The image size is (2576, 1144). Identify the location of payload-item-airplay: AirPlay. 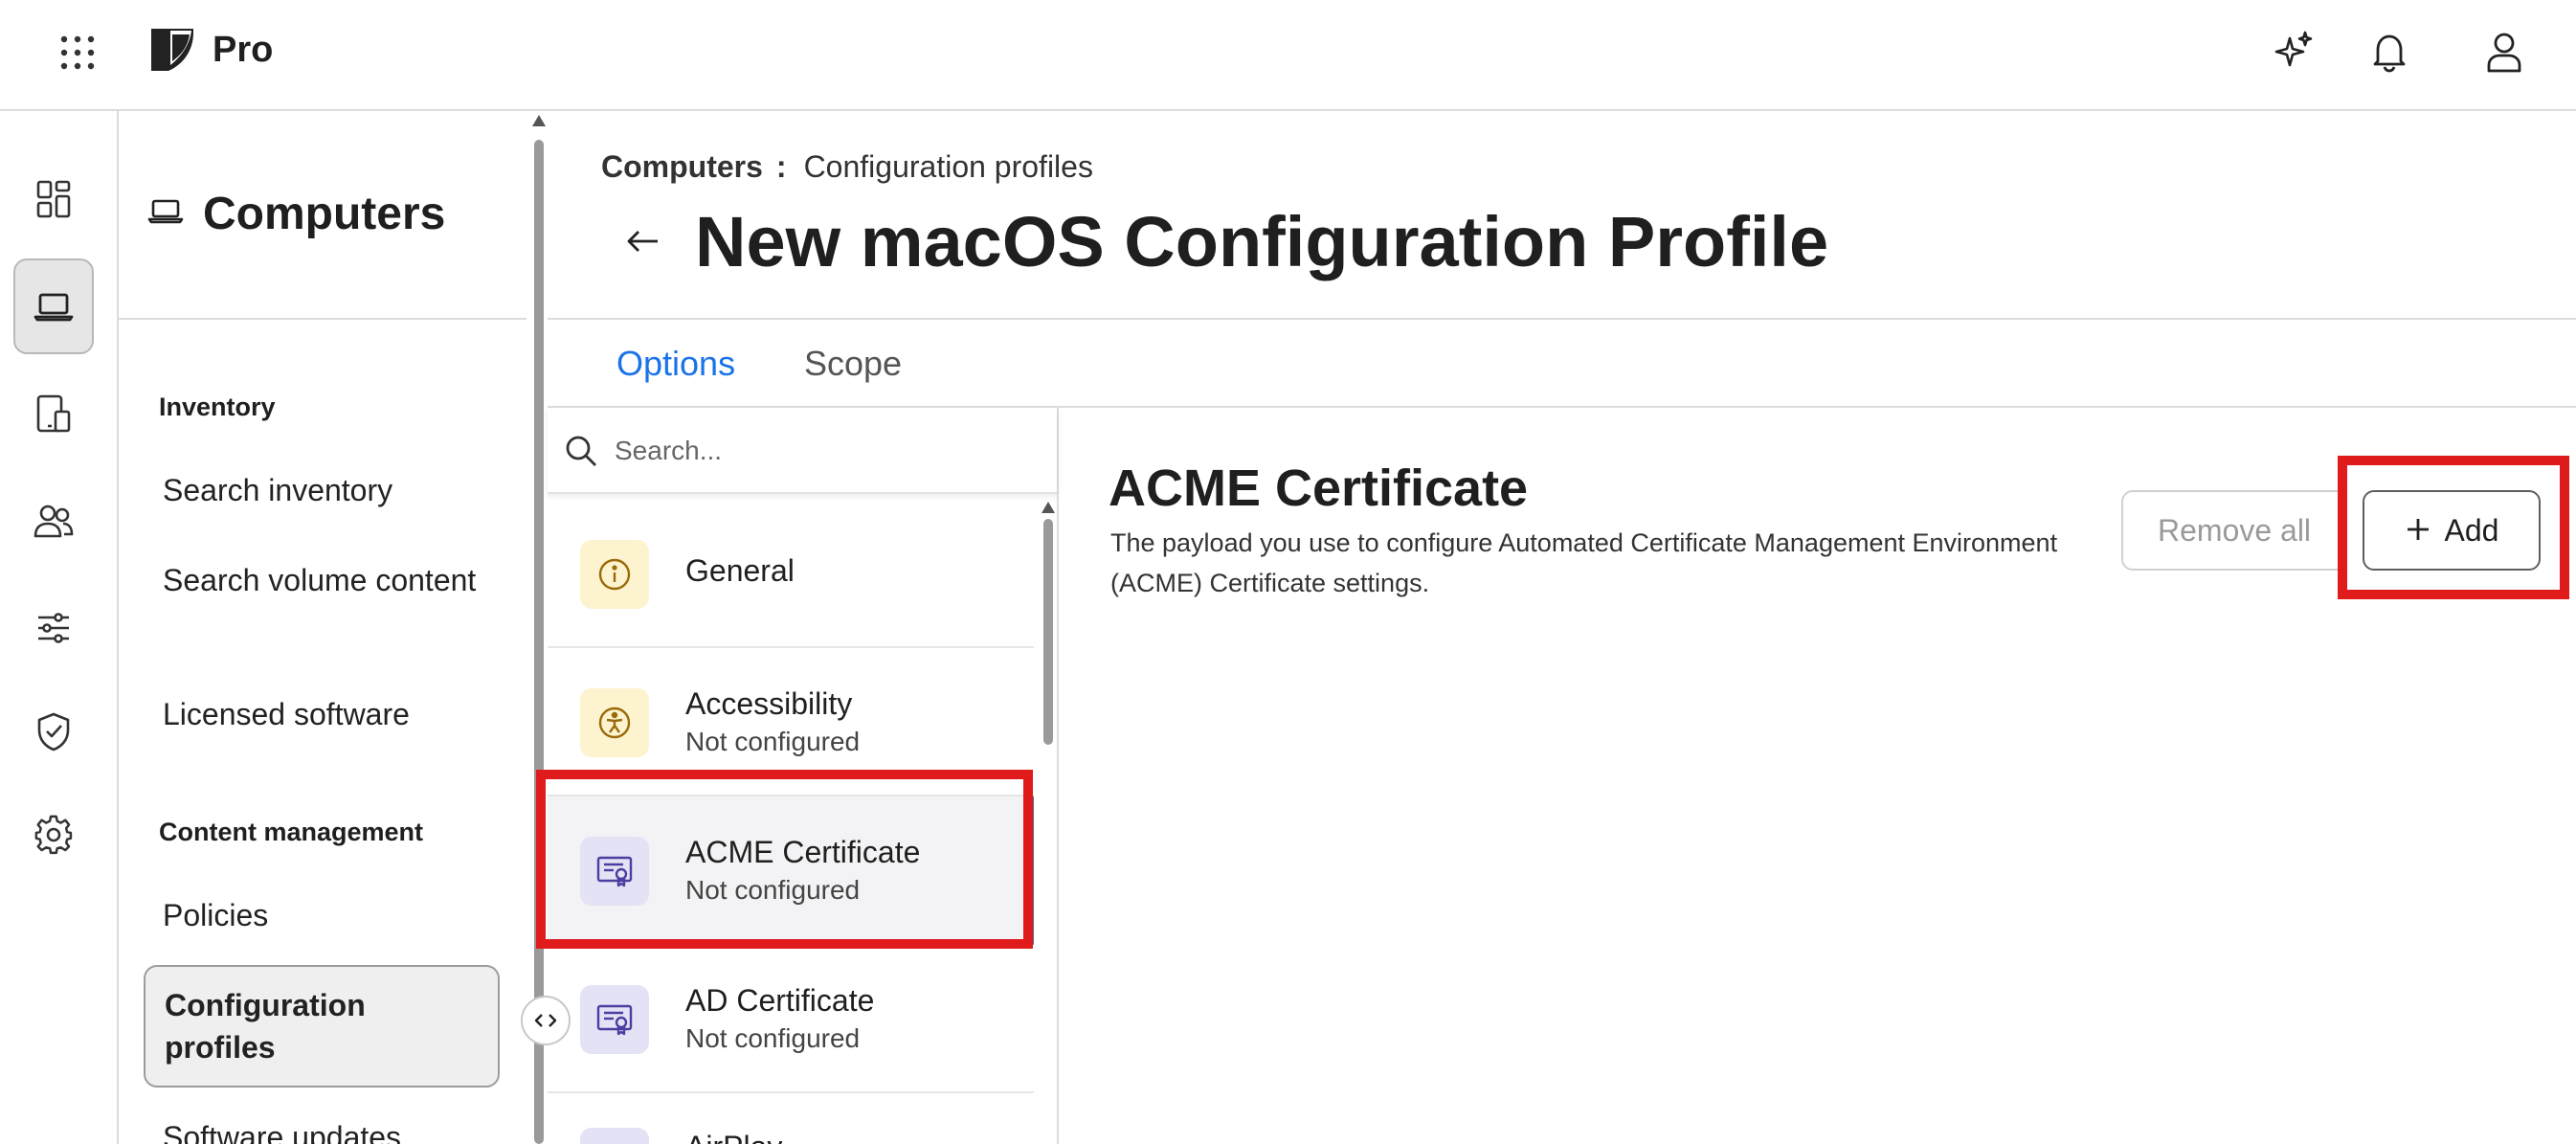
(791, 1118).